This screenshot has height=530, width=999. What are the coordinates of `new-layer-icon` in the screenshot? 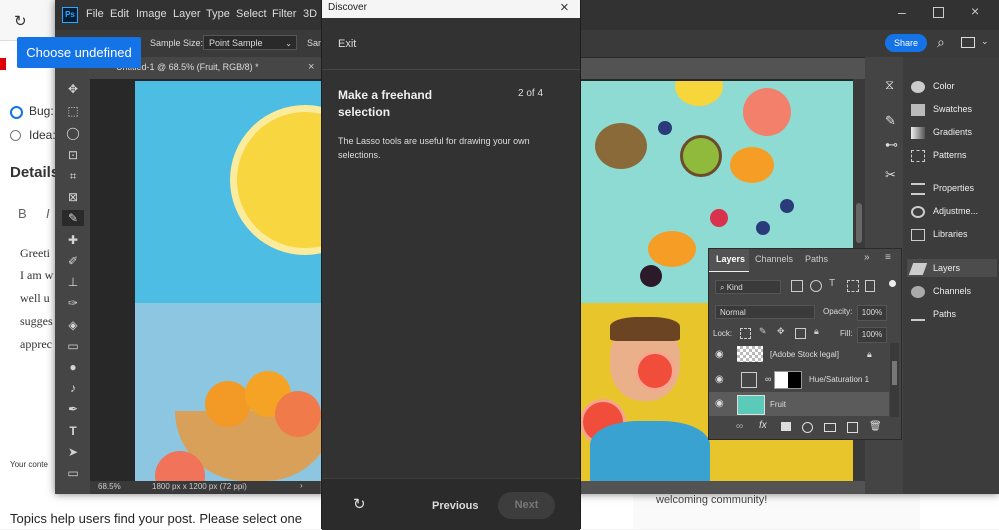 It's located at (852, 427).